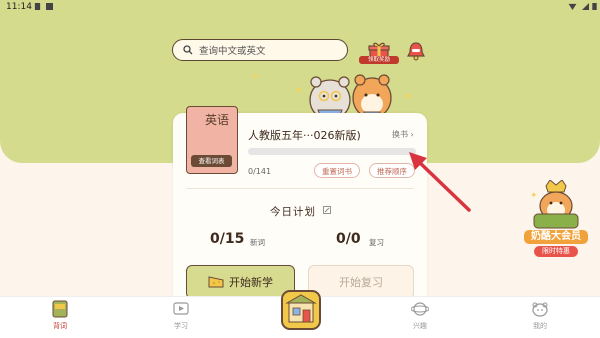  What do you see at coordinates (585, 6) in the screenshot?
I see `signal-icon` at bounding box center [585, 6].